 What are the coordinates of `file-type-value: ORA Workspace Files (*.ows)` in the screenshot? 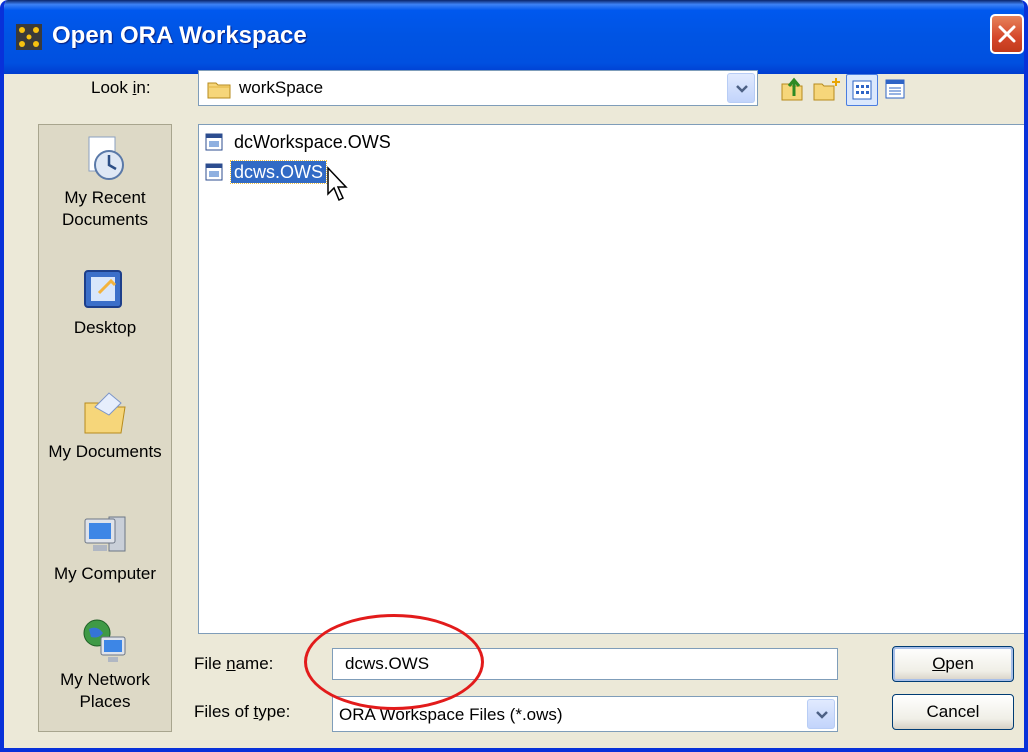 It's located at (451, 714).